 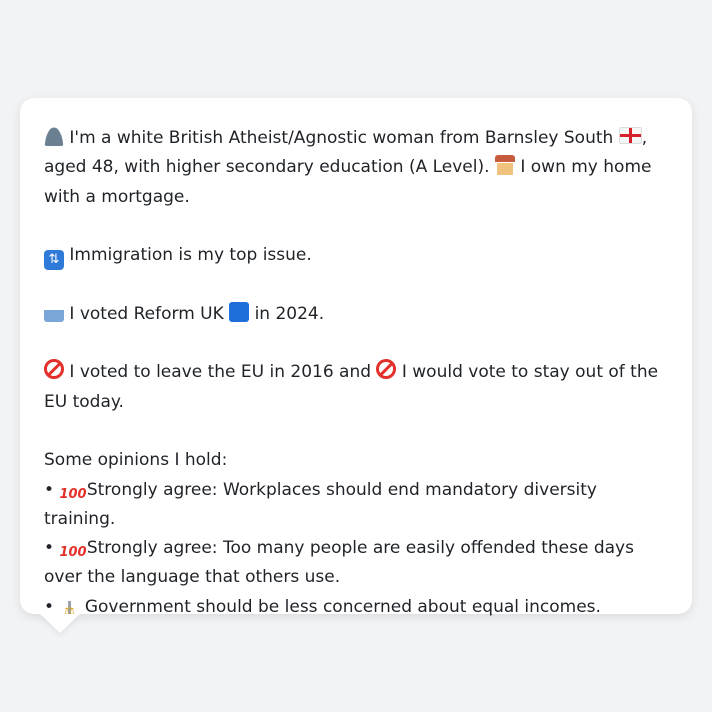 What do you see at coordinates (54, 136) in the screenshot?
I see `person-silhouette-icon` at bounding box center [54, 136].